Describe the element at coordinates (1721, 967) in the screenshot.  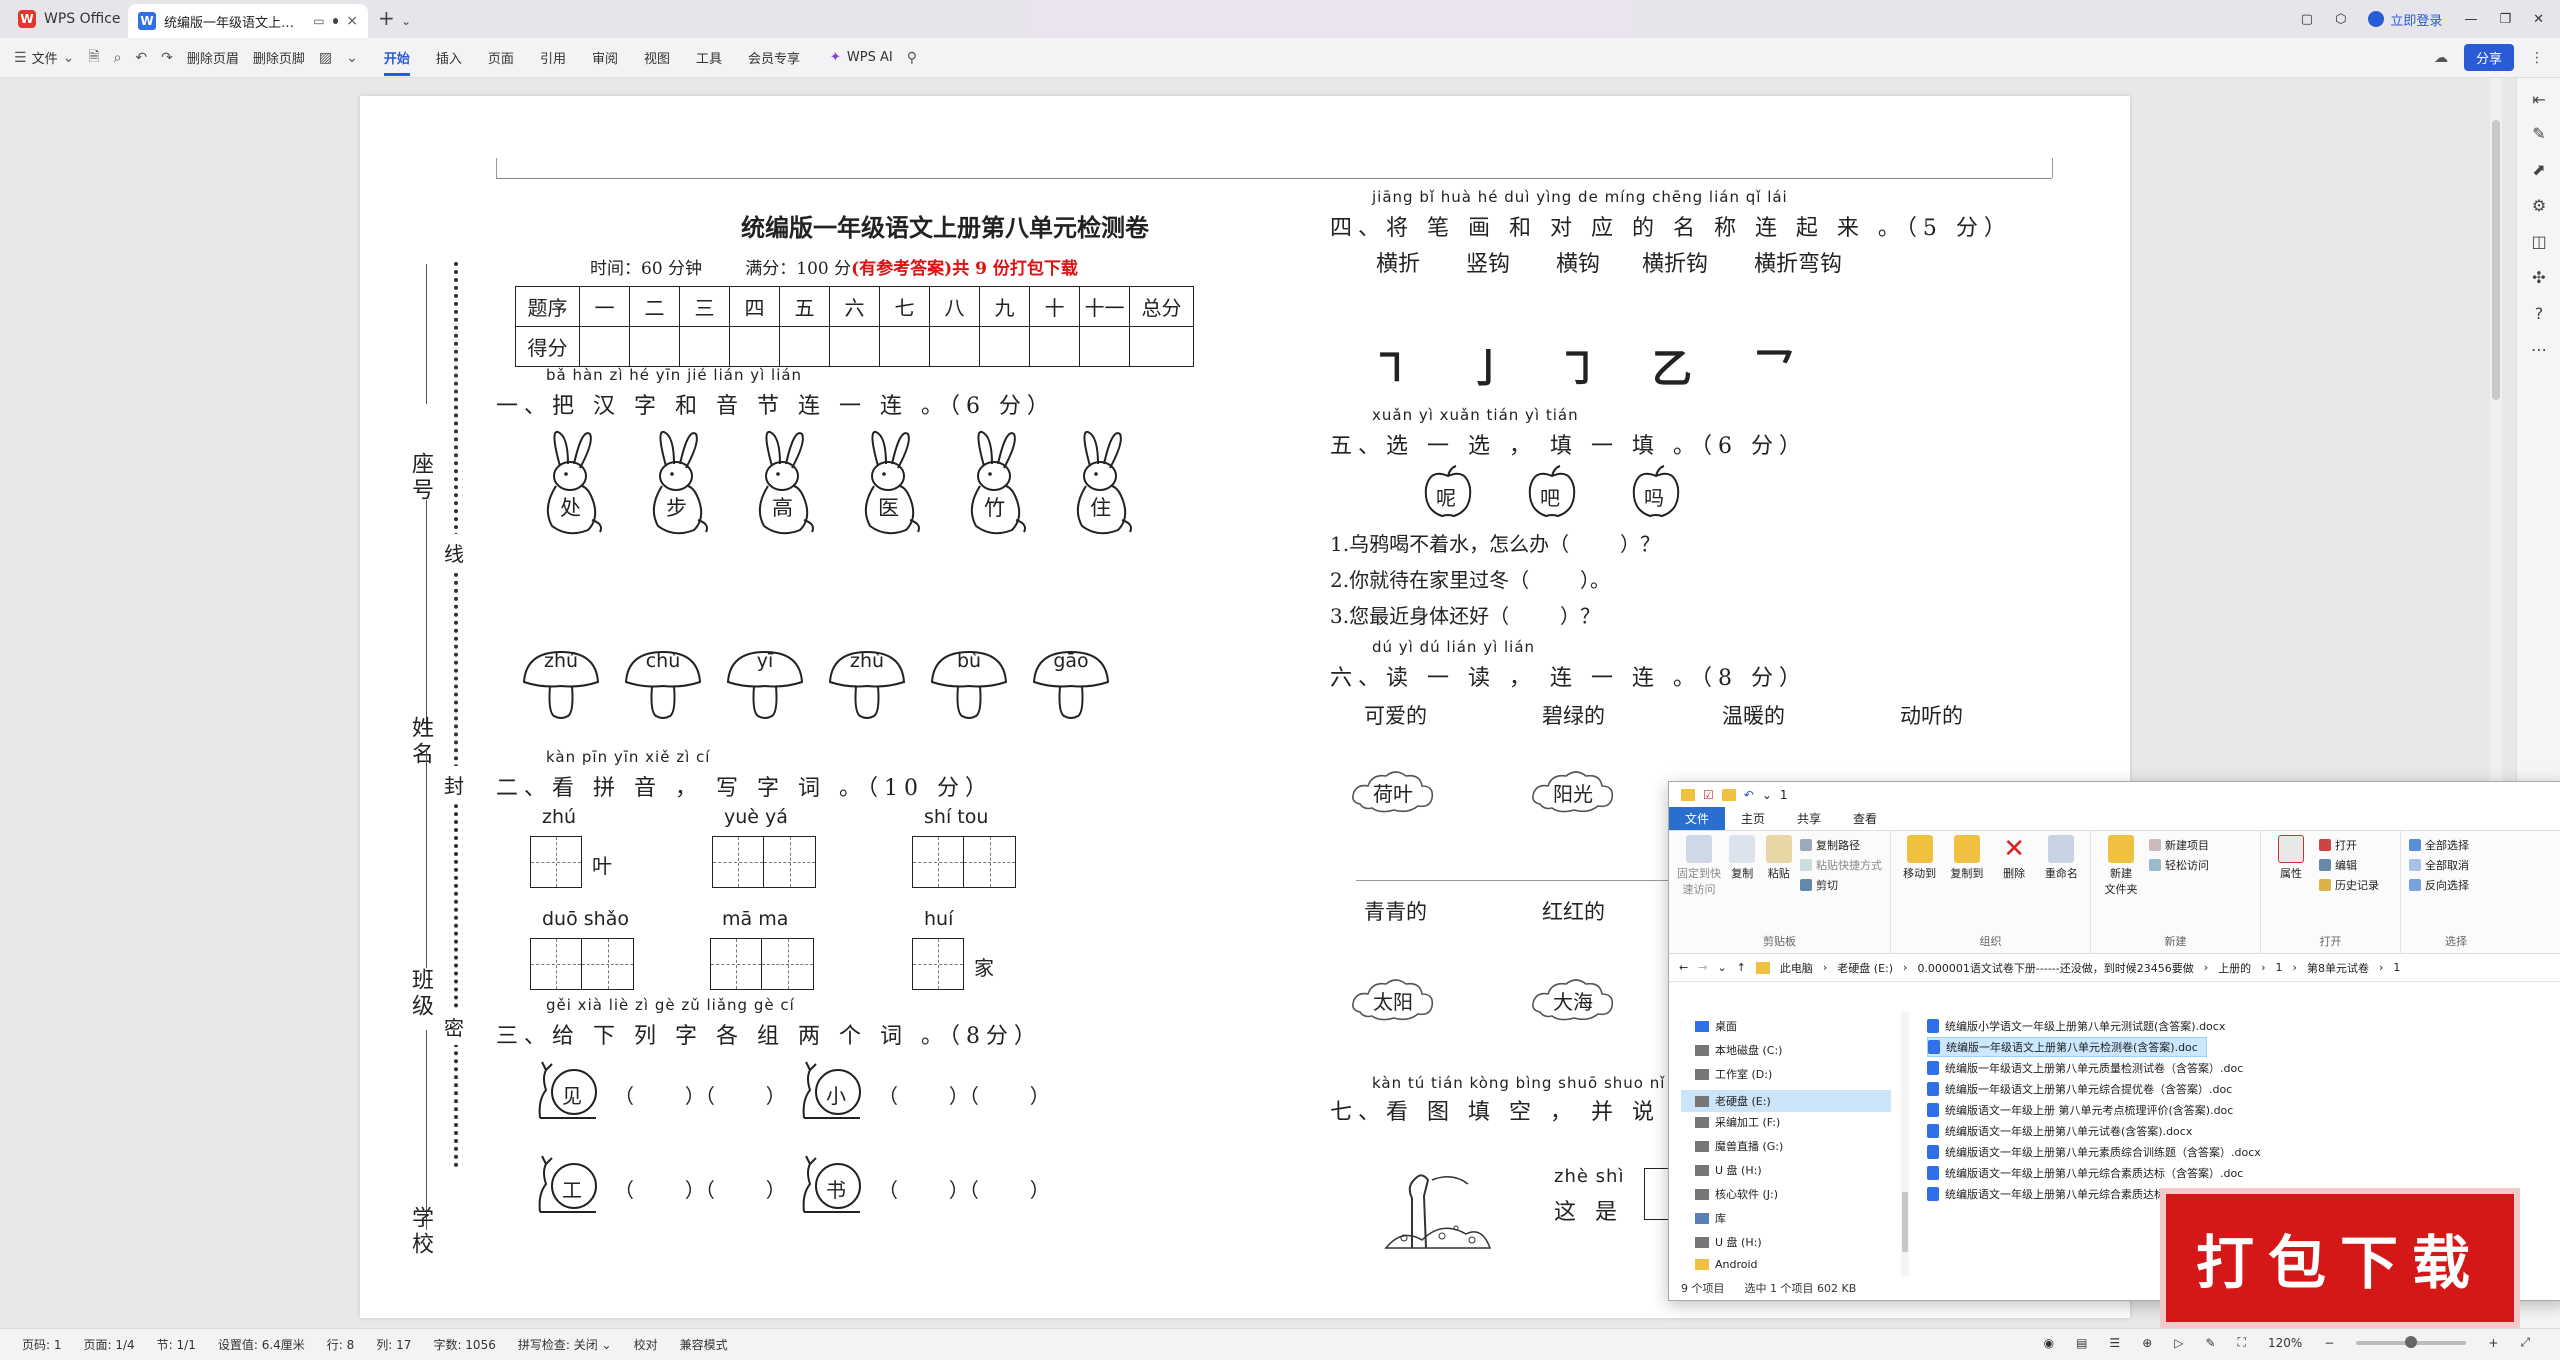
I see `recent-chevron-icon: ⌄` at that location.